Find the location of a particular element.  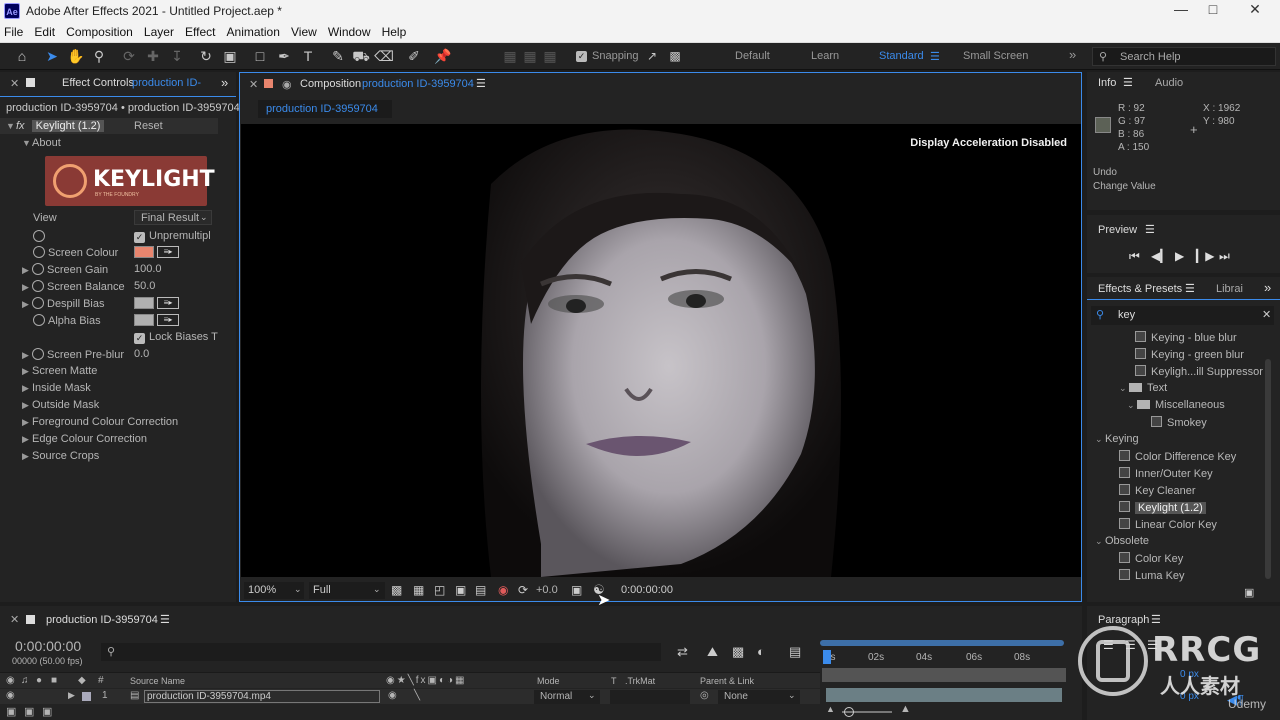

pan-behind-icon: ▣ is located at coordinates (230, 56).